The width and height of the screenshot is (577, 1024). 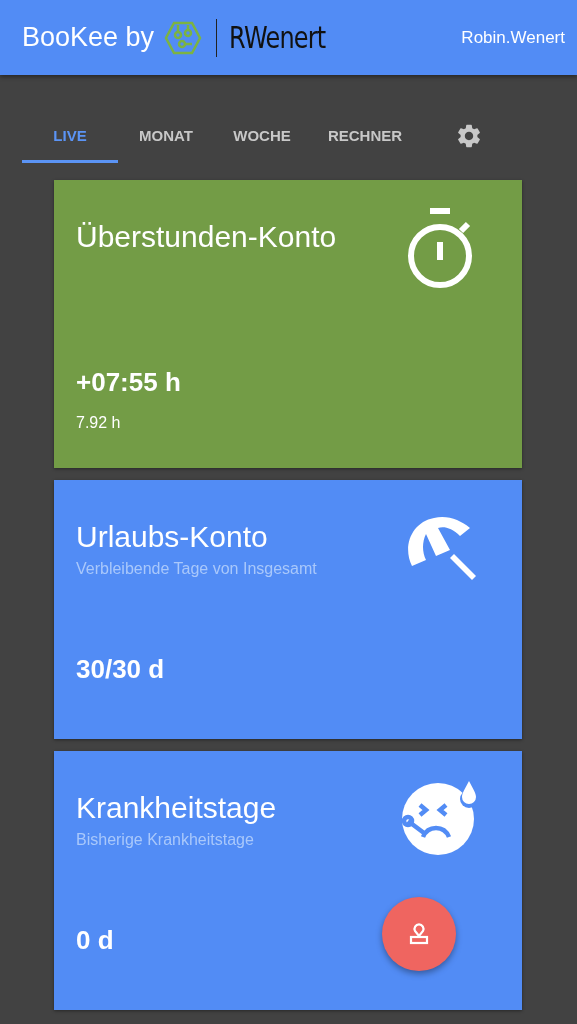 I want to click on card-subtitle: Bisherige Krankheitstage, so click(x=165, y=840).